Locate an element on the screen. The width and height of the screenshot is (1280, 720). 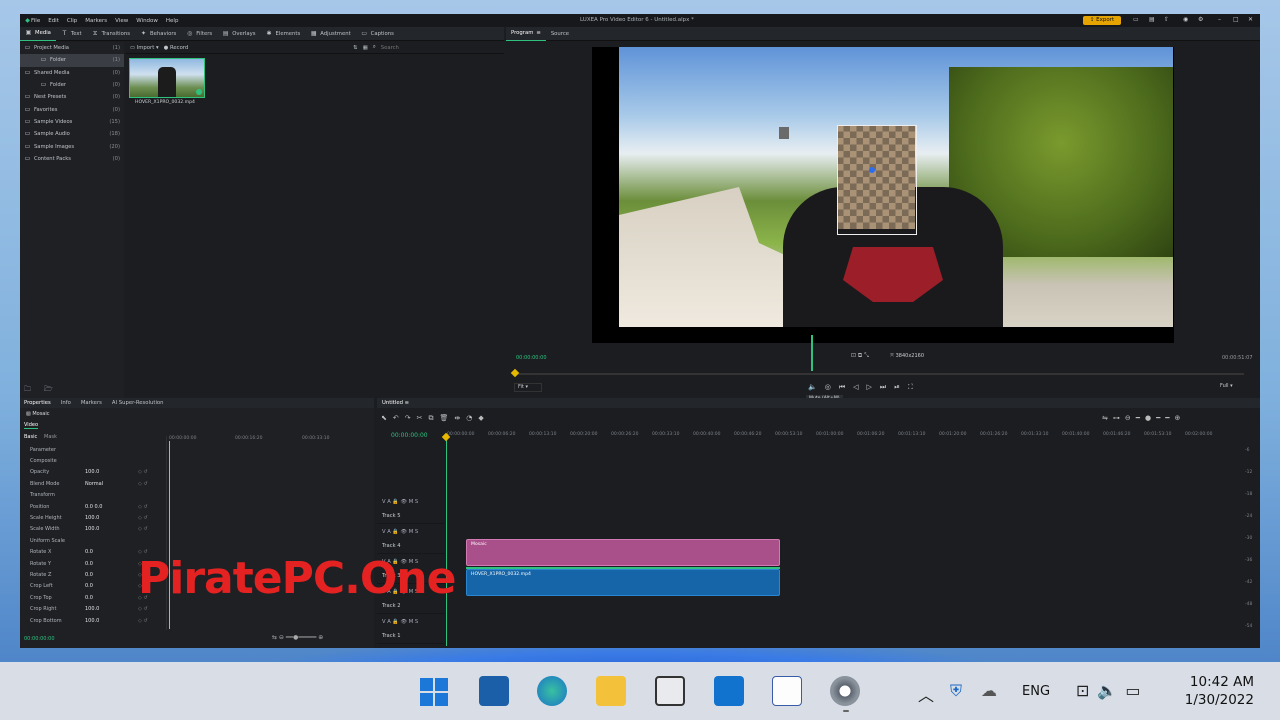
split-icon: ⇹ is located at coordinates (460, 418).